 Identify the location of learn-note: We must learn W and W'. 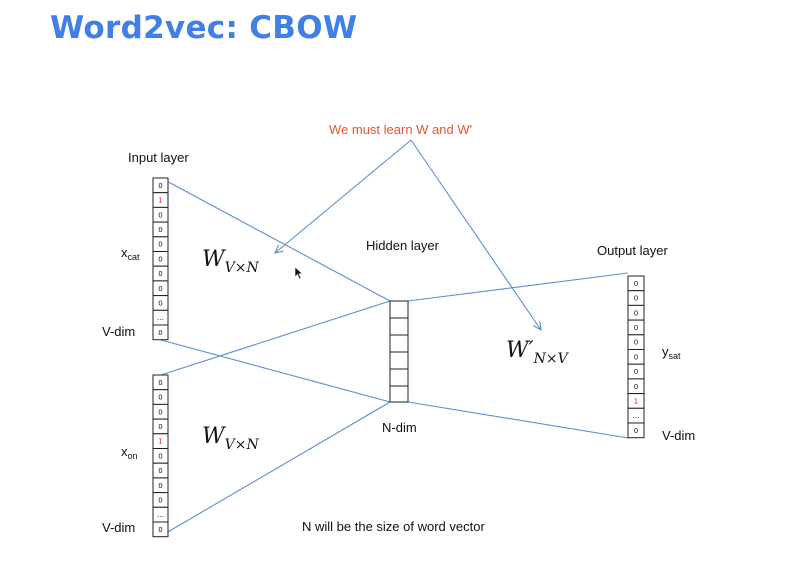
(400, 129).